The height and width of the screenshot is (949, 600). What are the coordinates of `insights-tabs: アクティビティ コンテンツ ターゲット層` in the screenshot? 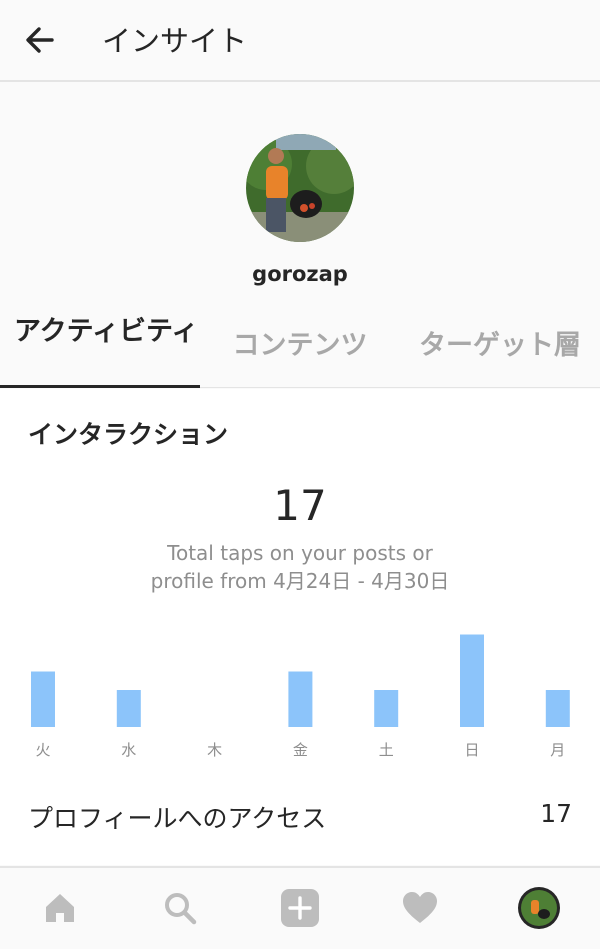 It's located at (300, 349).